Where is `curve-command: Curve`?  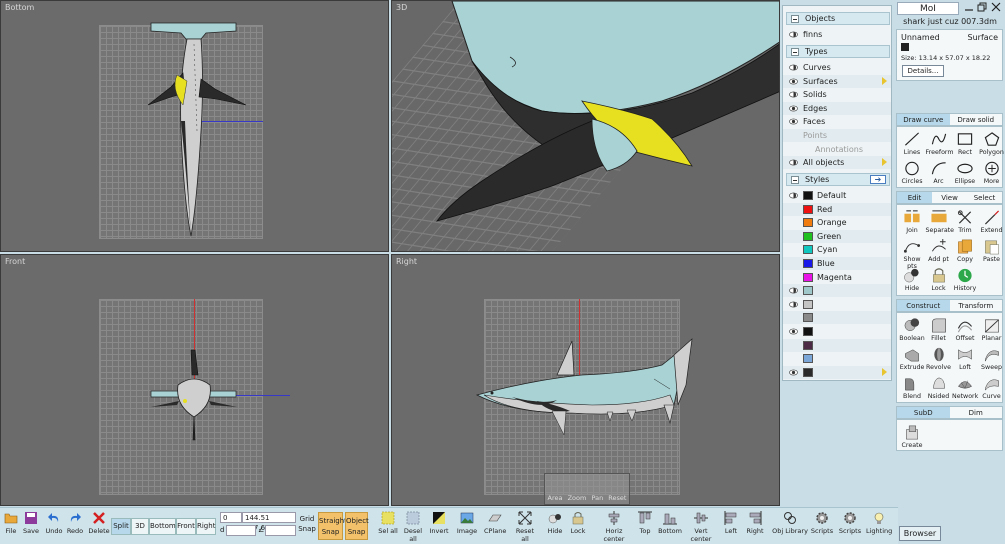
curve-command: Curve is located at coordinates (992, 387).